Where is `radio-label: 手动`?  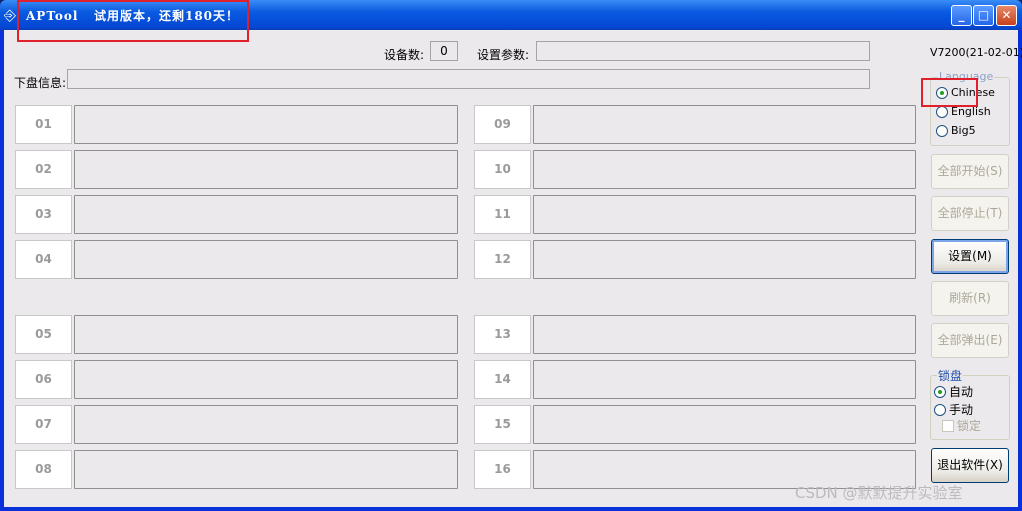
radio-label: 手动 is located at coordinates (961, 410).